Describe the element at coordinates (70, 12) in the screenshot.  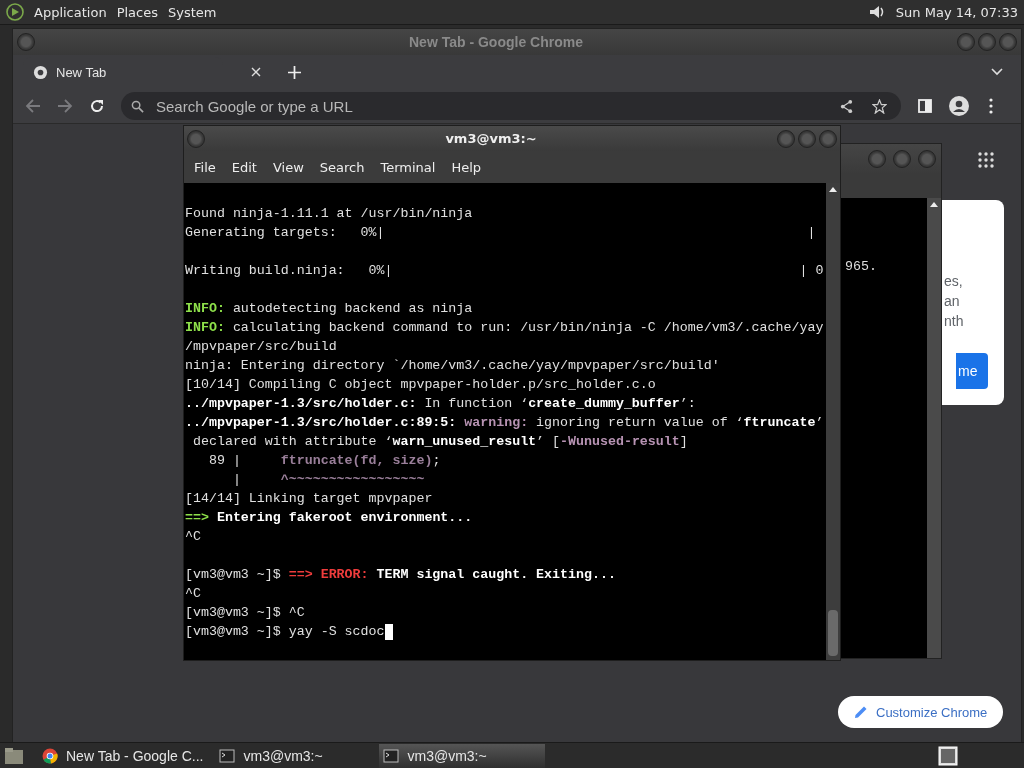
I see `panel-menu: Application` at that location.